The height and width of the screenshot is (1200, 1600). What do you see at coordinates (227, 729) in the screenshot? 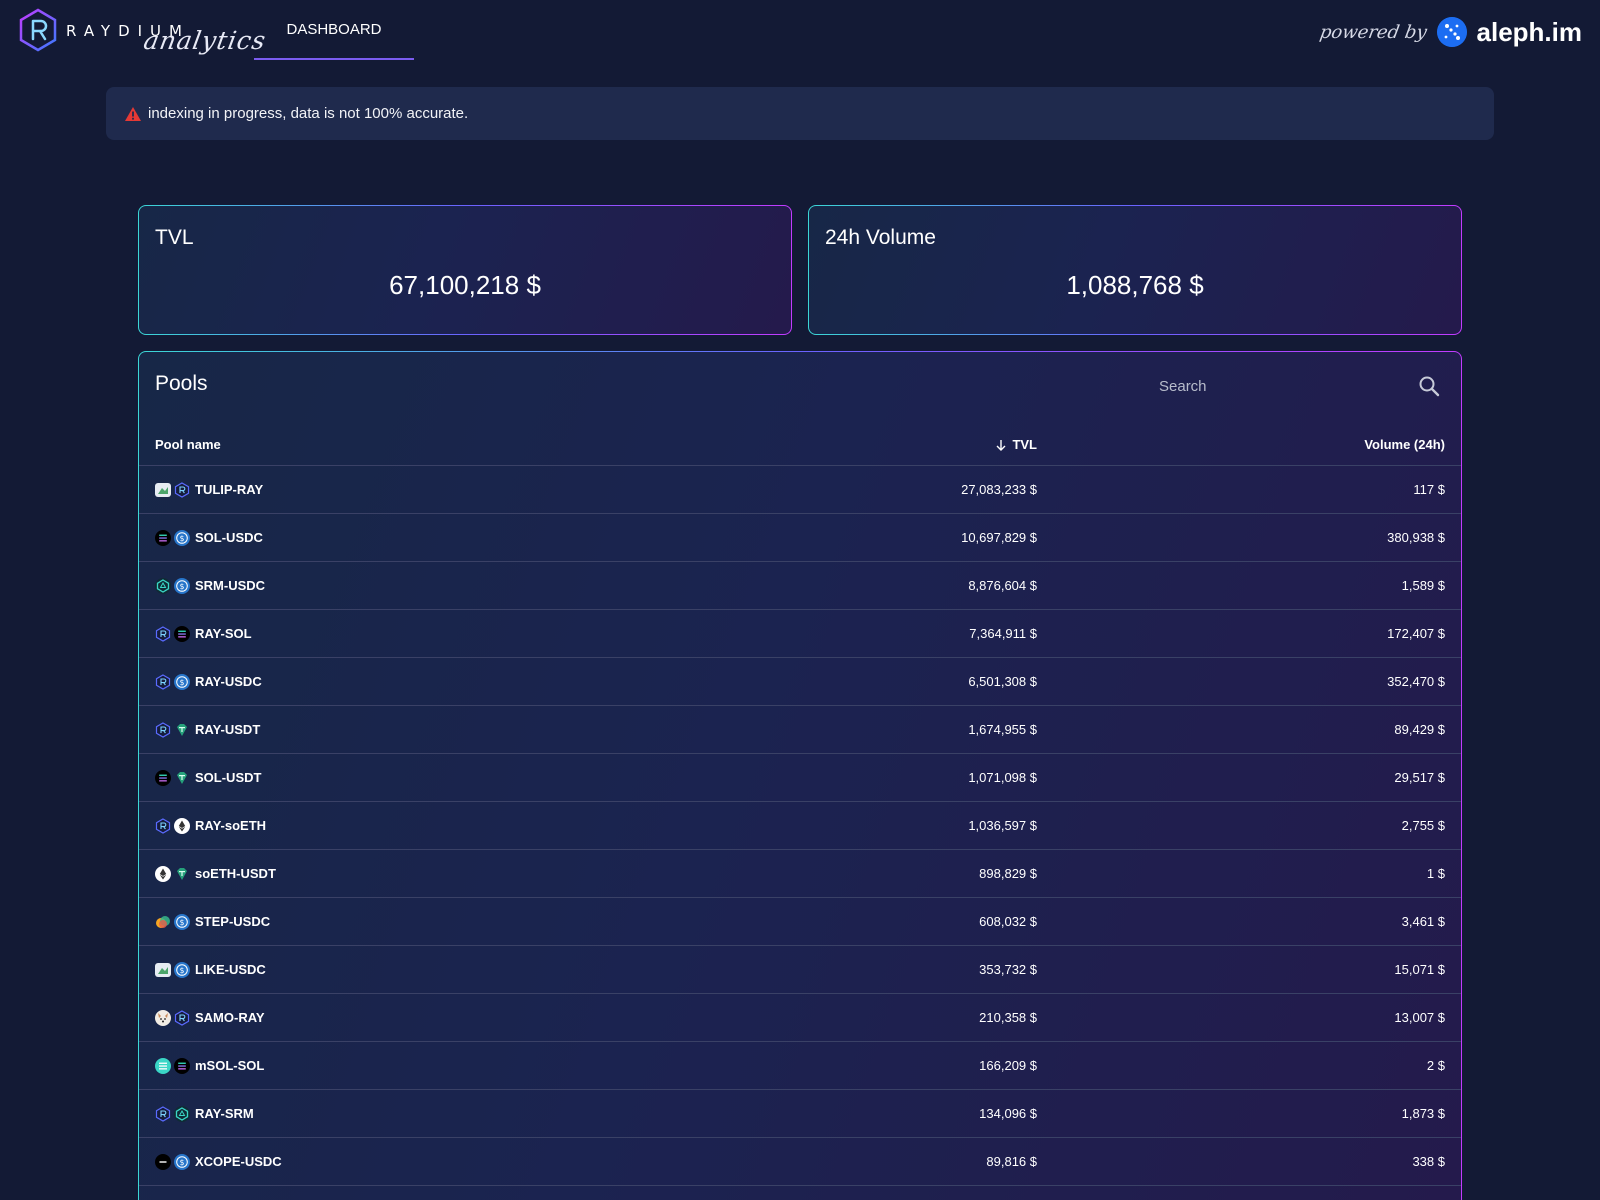
I see `pool-name: RAY-USDT` at bounding box center [227, 729].